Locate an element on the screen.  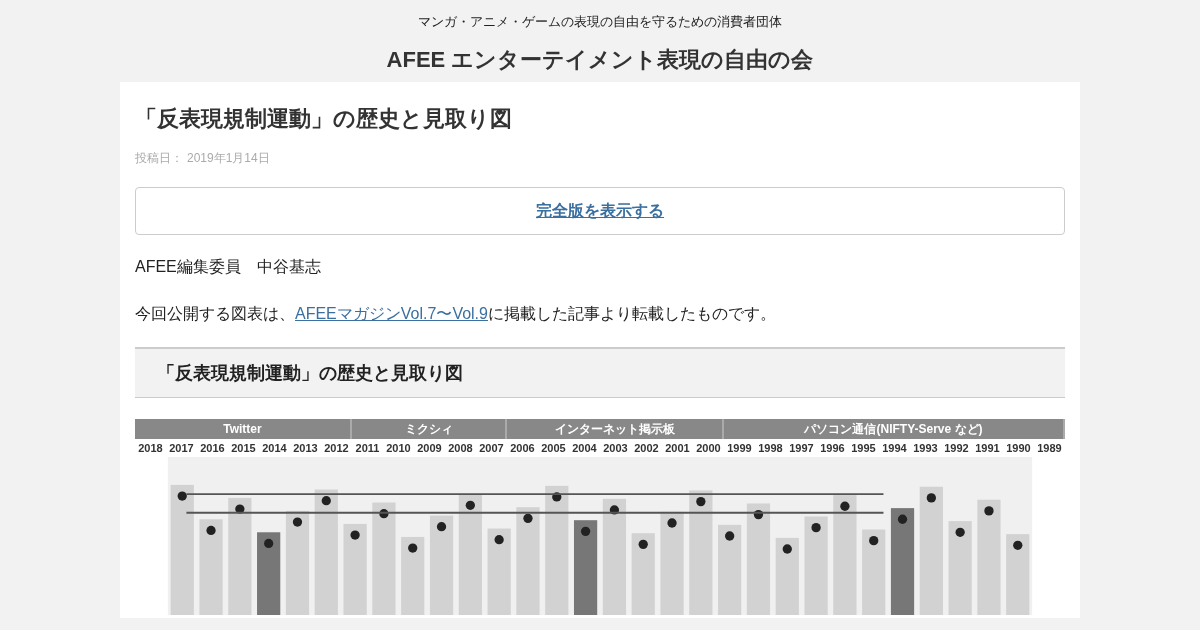
era-label: ミクシィ is located at coordinates (429, 429).